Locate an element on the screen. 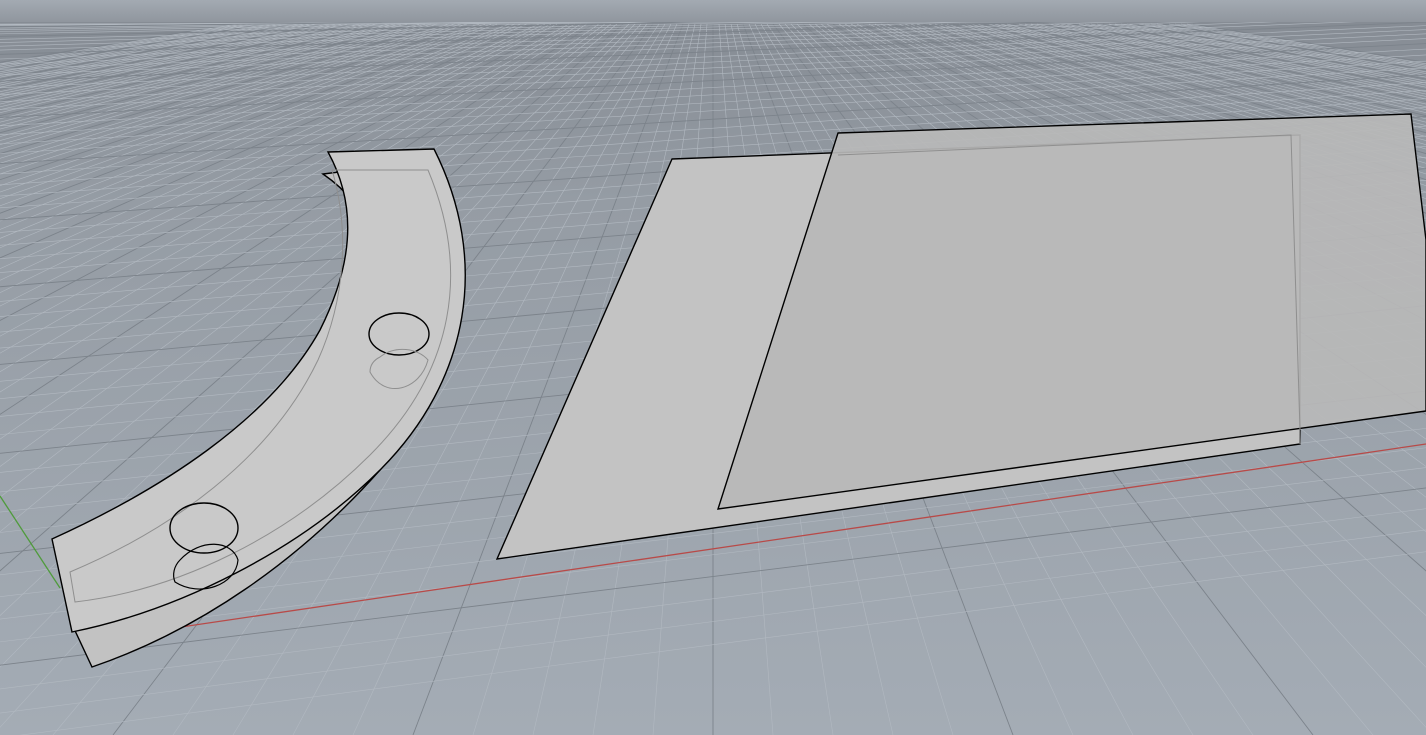 The width and height of the screenshot is (1426, 735). viewport-sky is located at coordinates (713, 12).